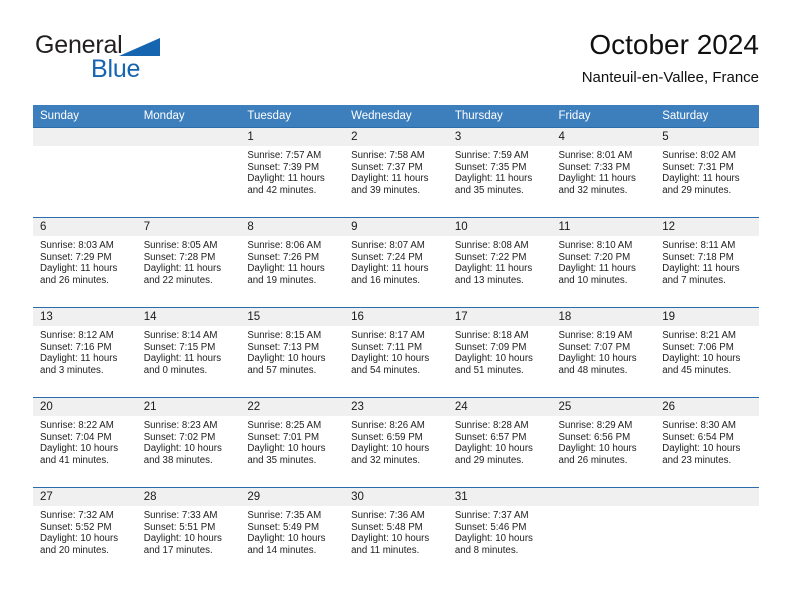  What do you see at coordinates (85, 227) in the screenshot?
I see `day-number: 6` at bounding box center [85, 227].